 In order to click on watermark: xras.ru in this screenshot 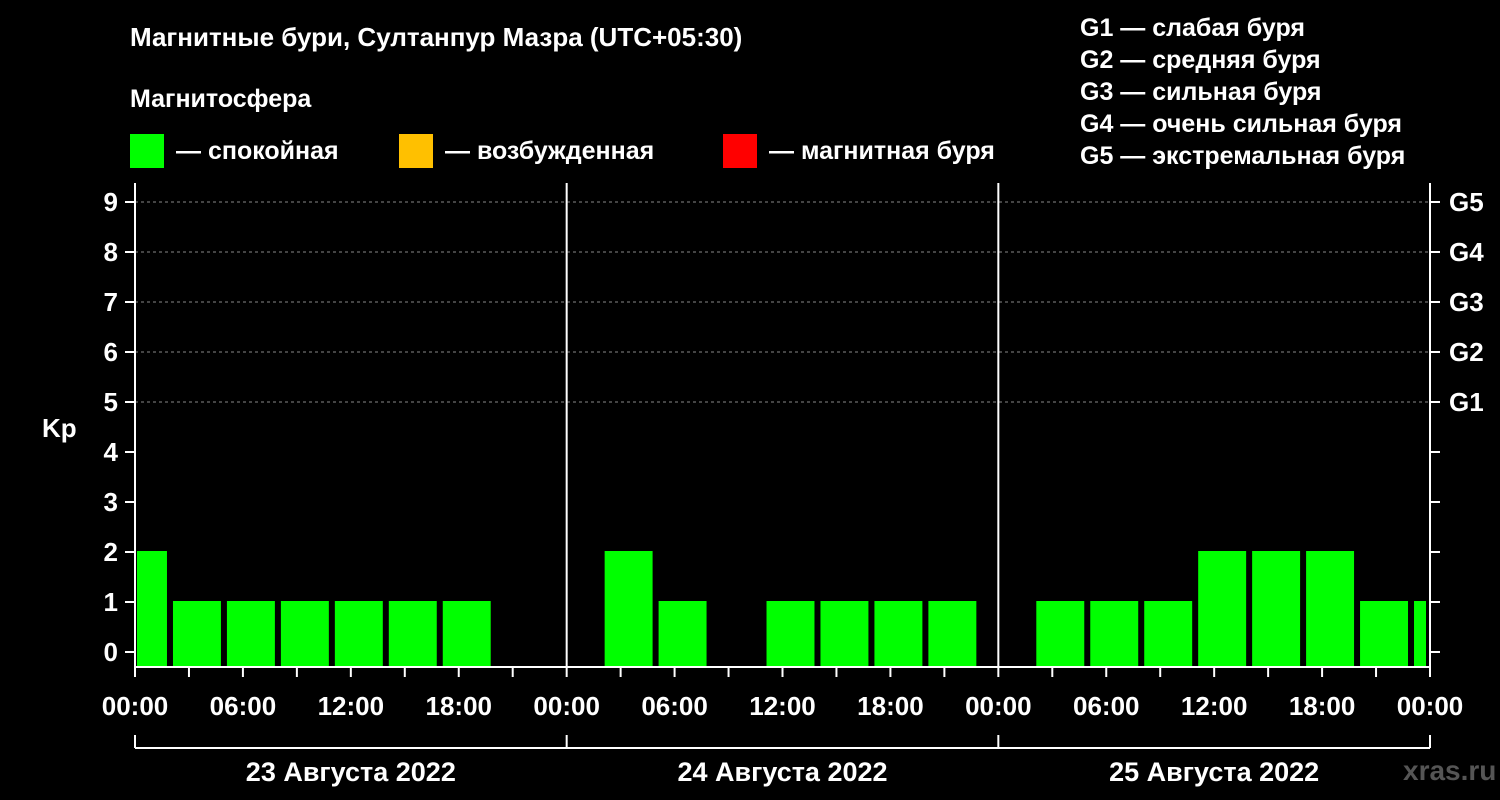, I will do `click(1450, 770)`.